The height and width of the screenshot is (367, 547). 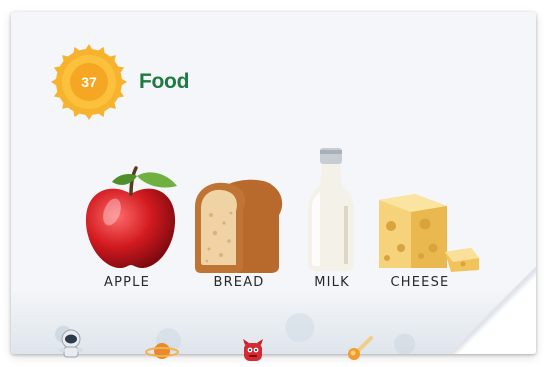 I want to click on astronaut-icon, so click(x=71, y=344).